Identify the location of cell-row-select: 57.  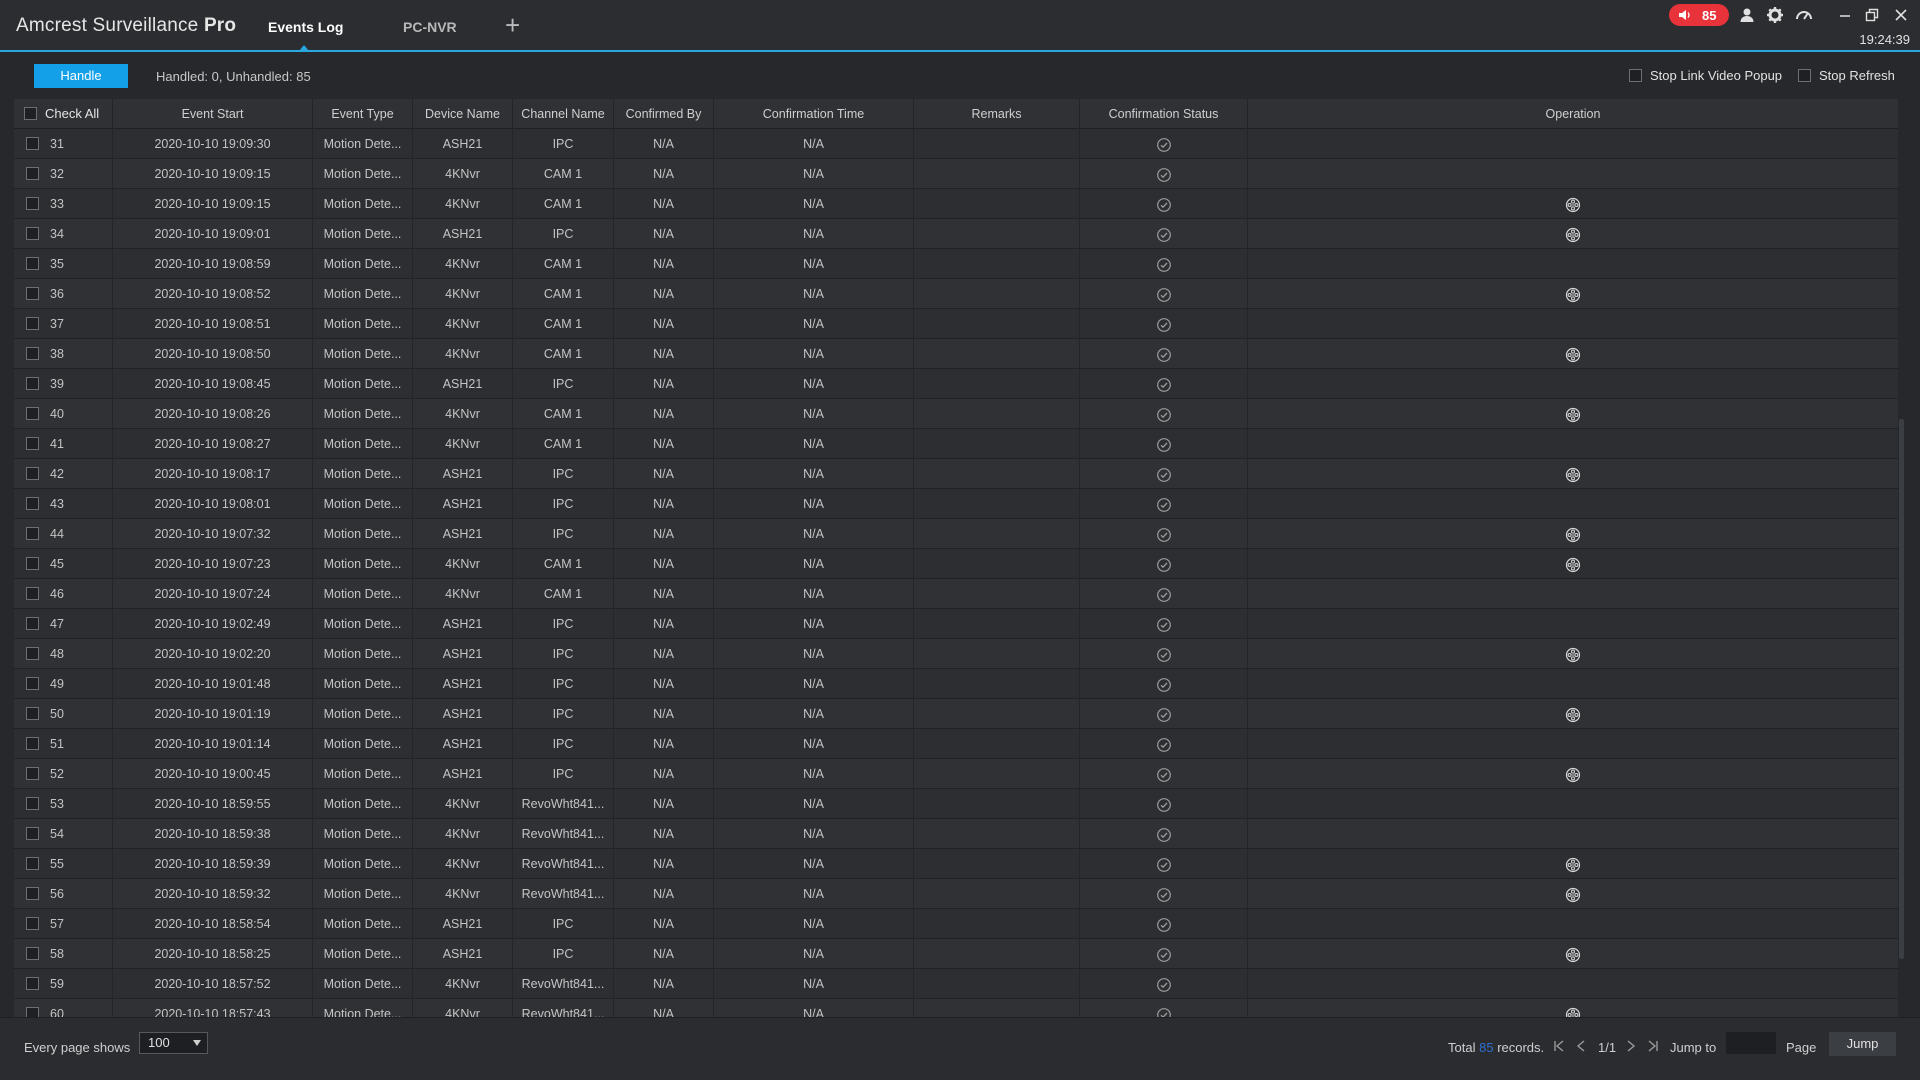
(63, 924).